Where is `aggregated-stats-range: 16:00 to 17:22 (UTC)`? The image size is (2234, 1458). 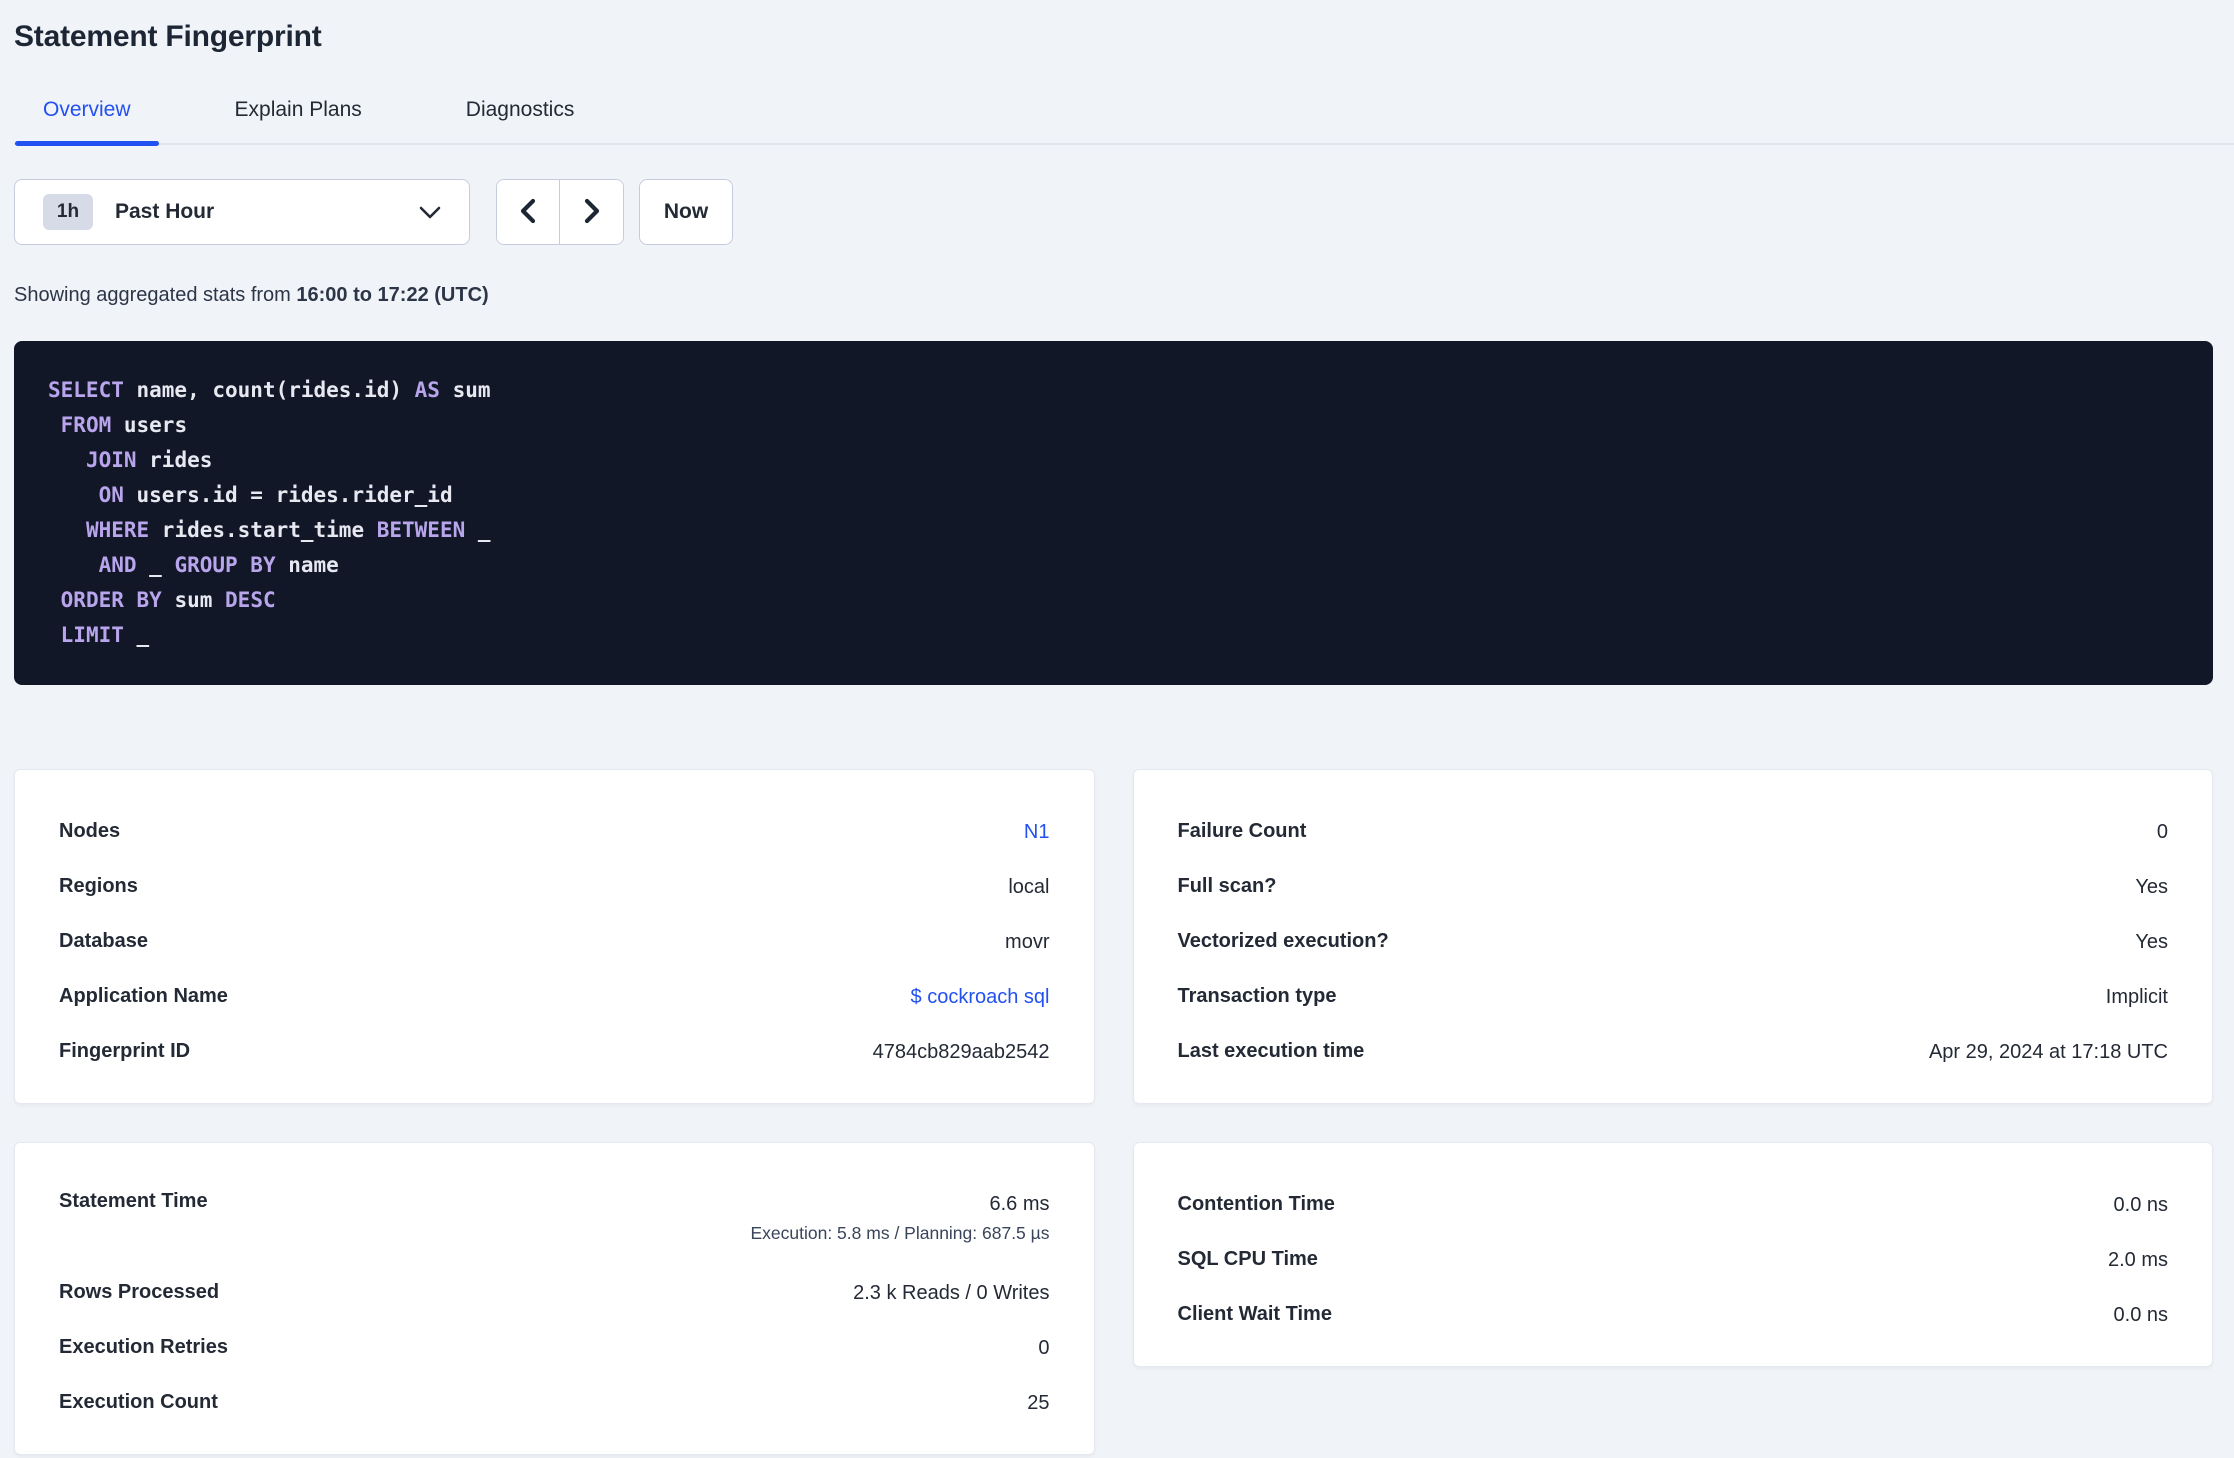 aggregated-stats-range: 16:00 to 17:22 (UTC) is located at coordinates (392, 295).